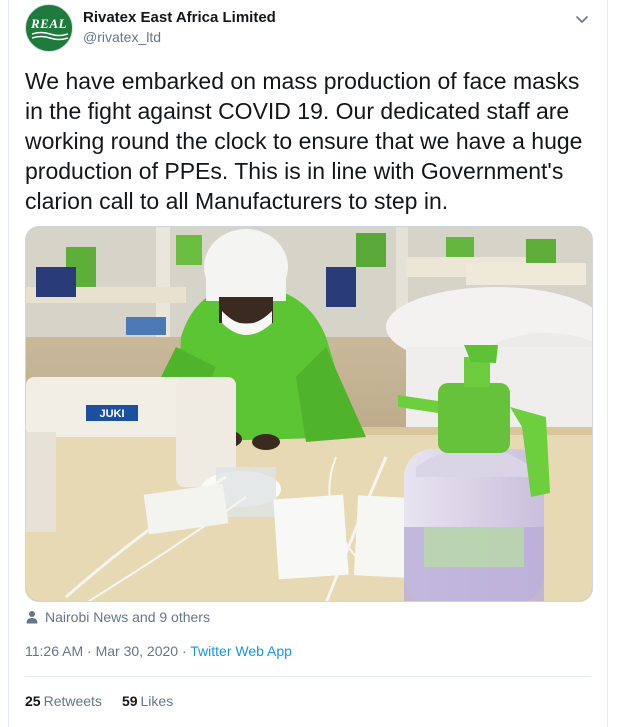 The width and height of the screenshot is (624, 727). What do you see at coordinates (157, 701) in the screenshot?
I see `likes-label: Likes` at bounding box center [157, 701].